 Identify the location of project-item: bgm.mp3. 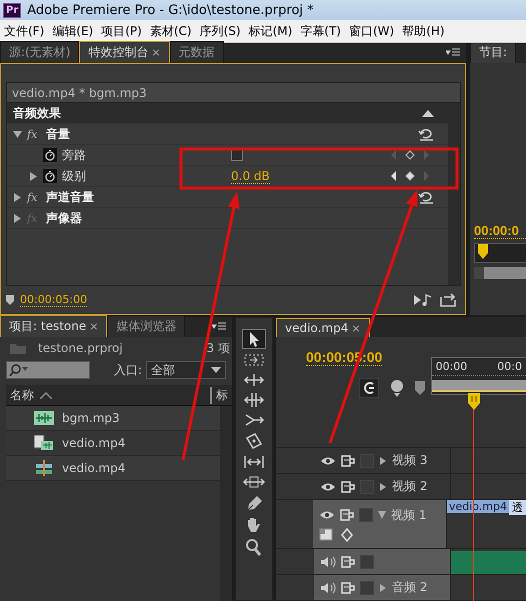
(113, 418).